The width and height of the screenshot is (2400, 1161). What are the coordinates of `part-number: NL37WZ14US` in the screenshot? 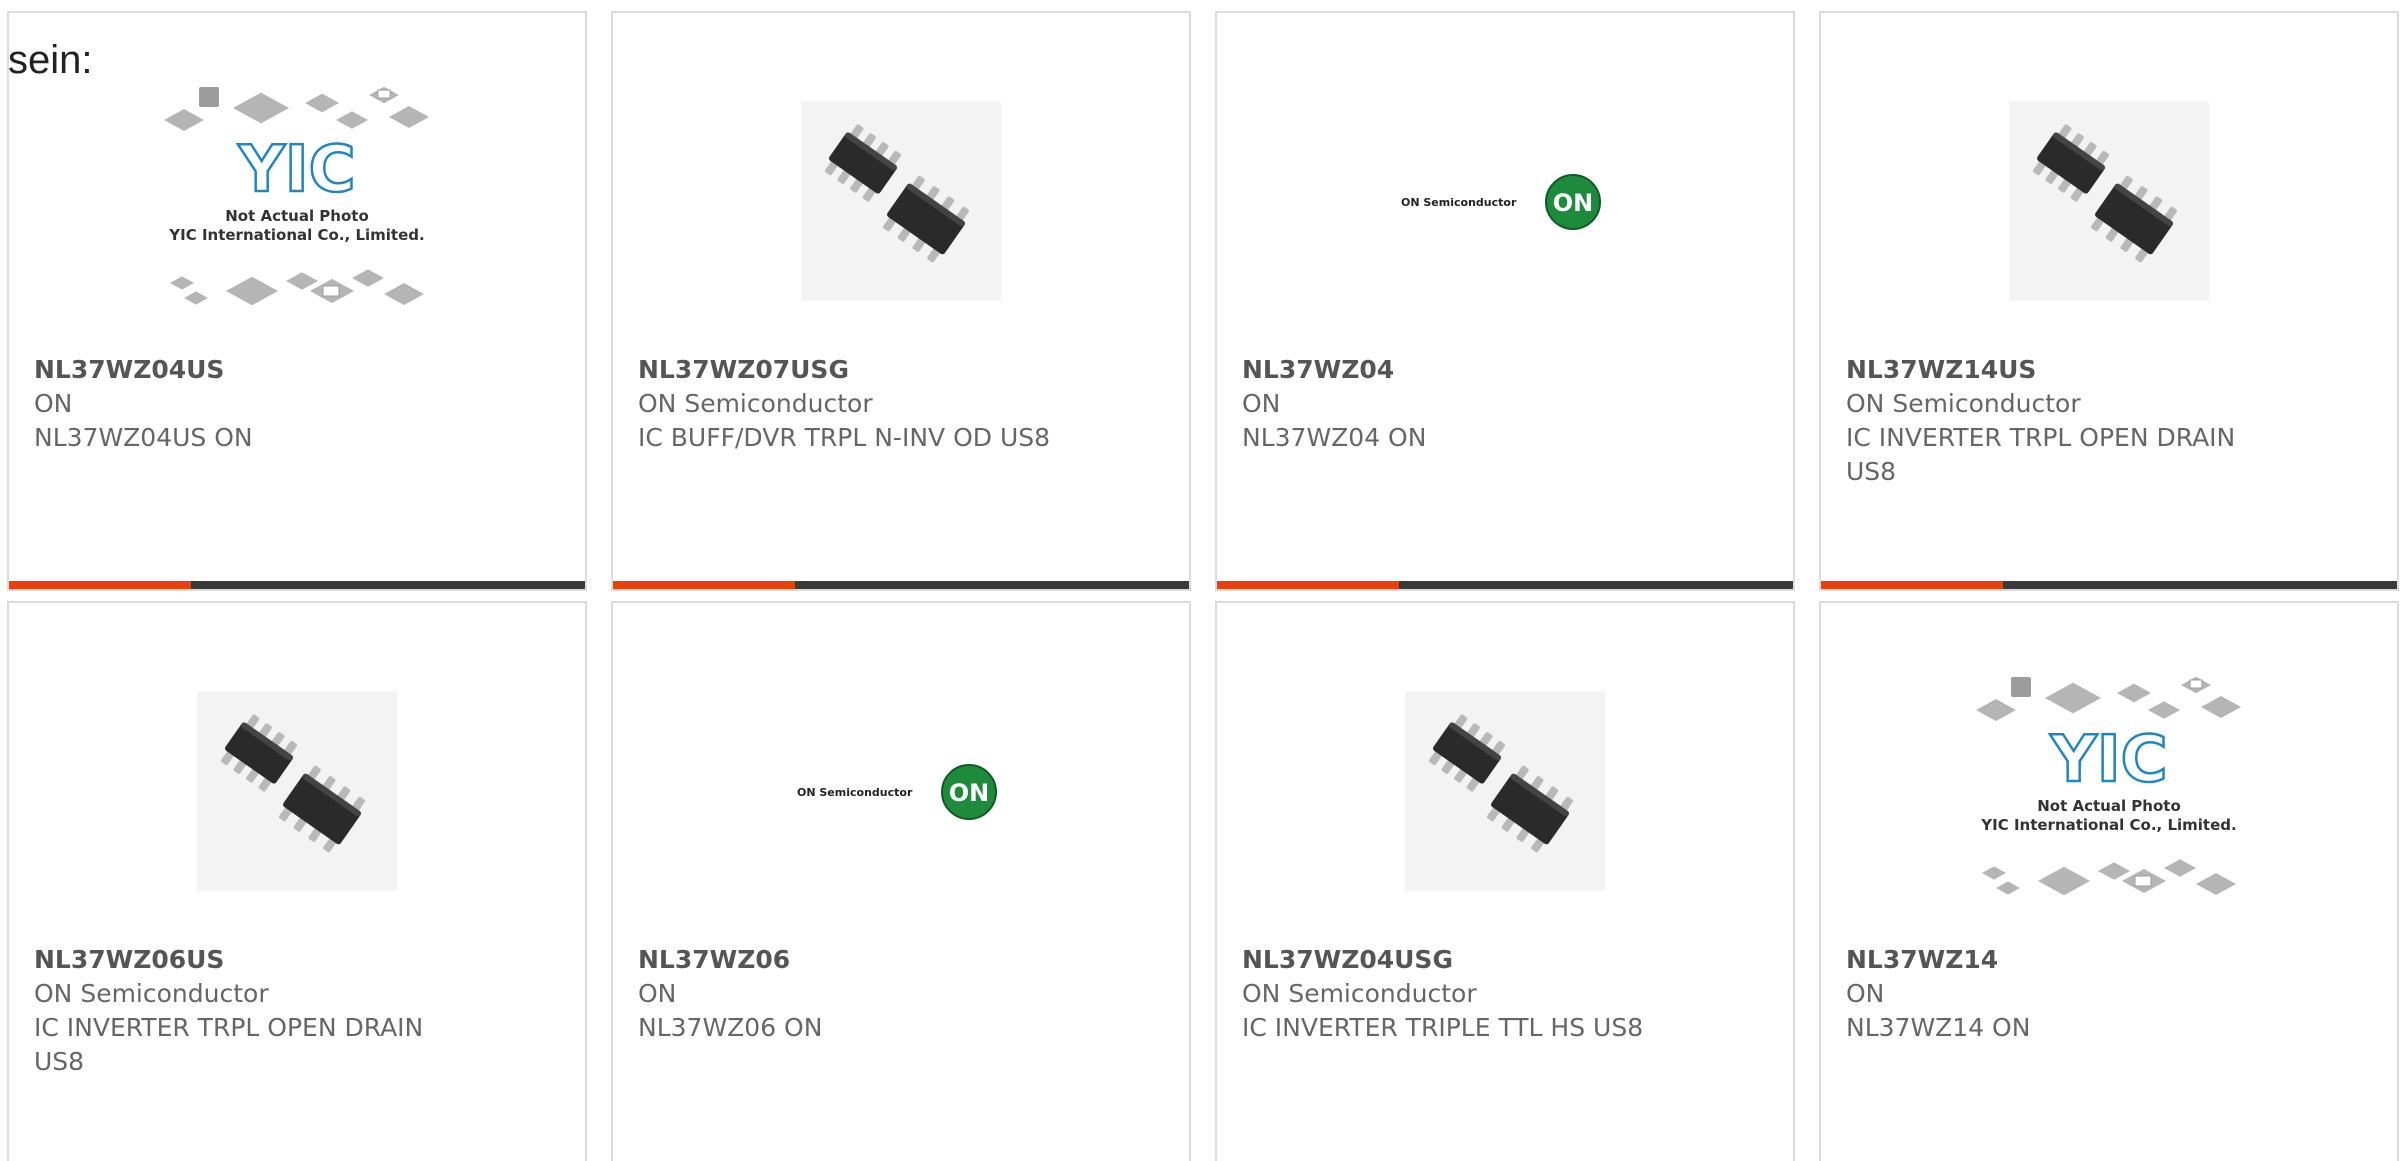 It's located at (2056, 370).